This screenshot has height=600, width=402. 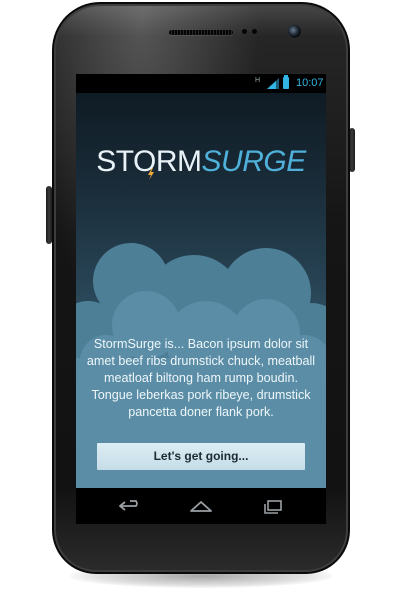 I want to click on app-logo: STORMSURGE, so click(x=201, y=162).